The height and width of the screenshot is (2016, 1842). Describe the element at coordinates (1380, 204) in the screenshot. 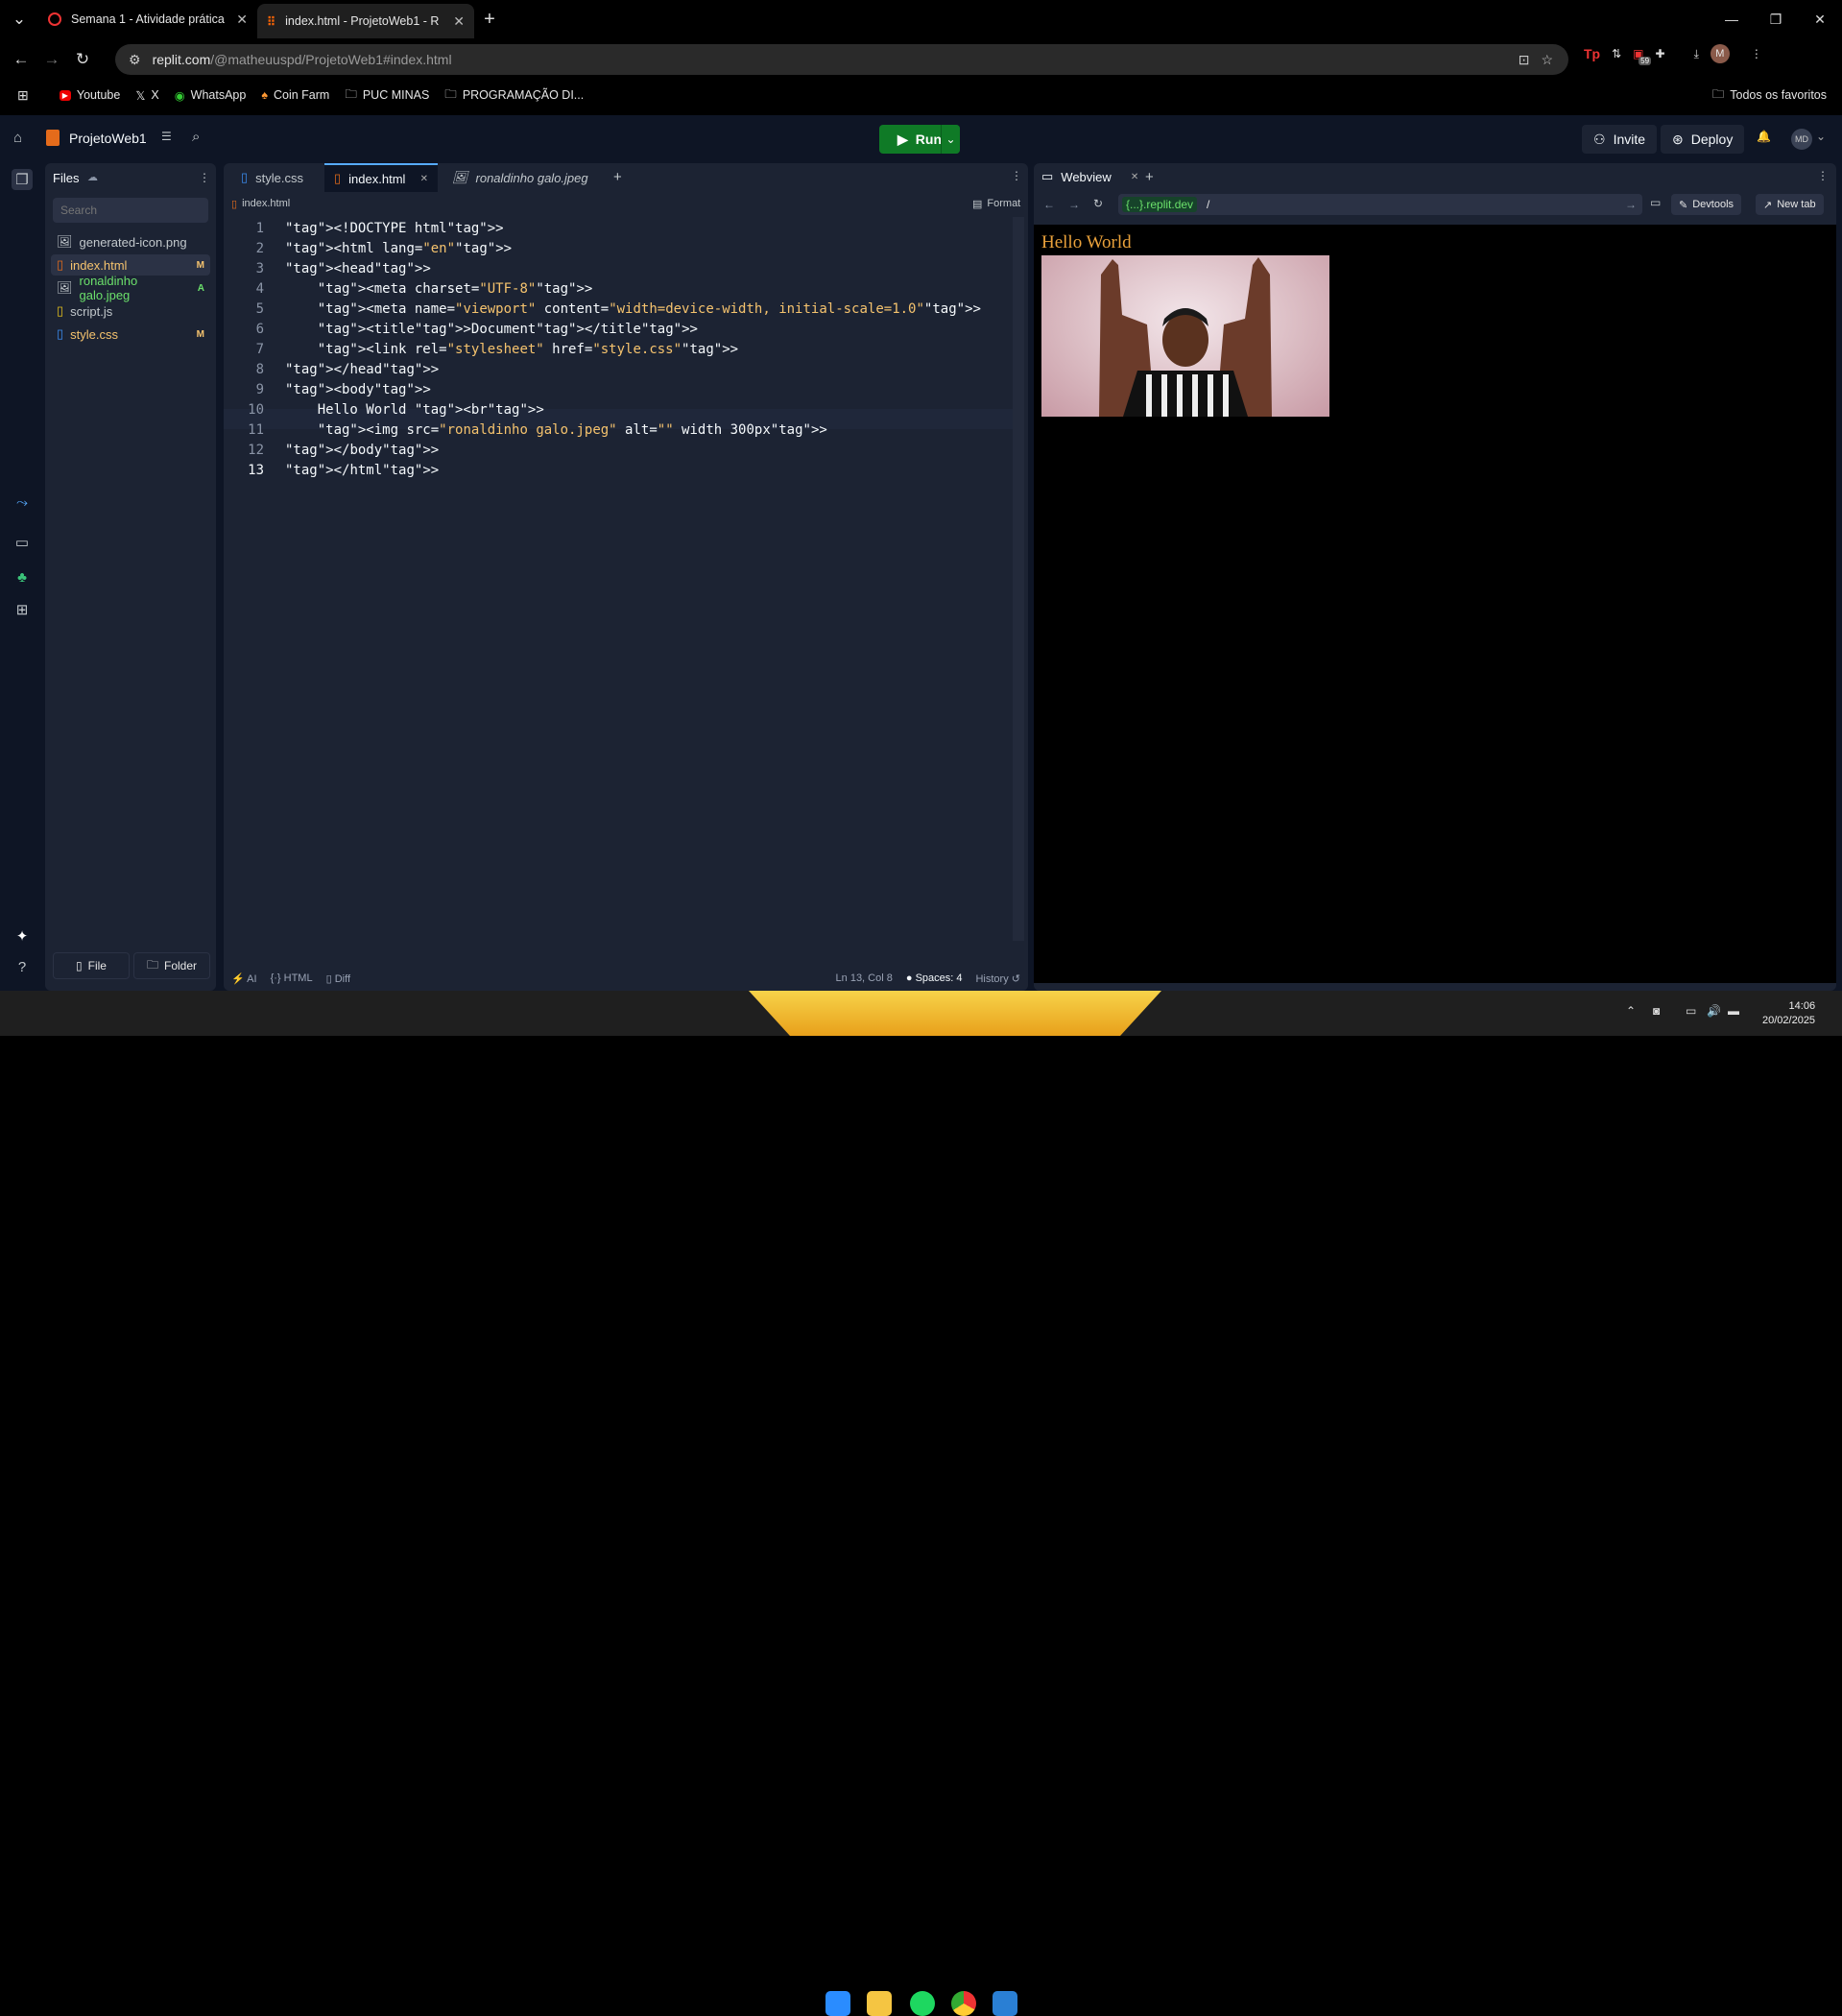

I see `webview-url-bar: {...}.replit.dev / →` at that location.